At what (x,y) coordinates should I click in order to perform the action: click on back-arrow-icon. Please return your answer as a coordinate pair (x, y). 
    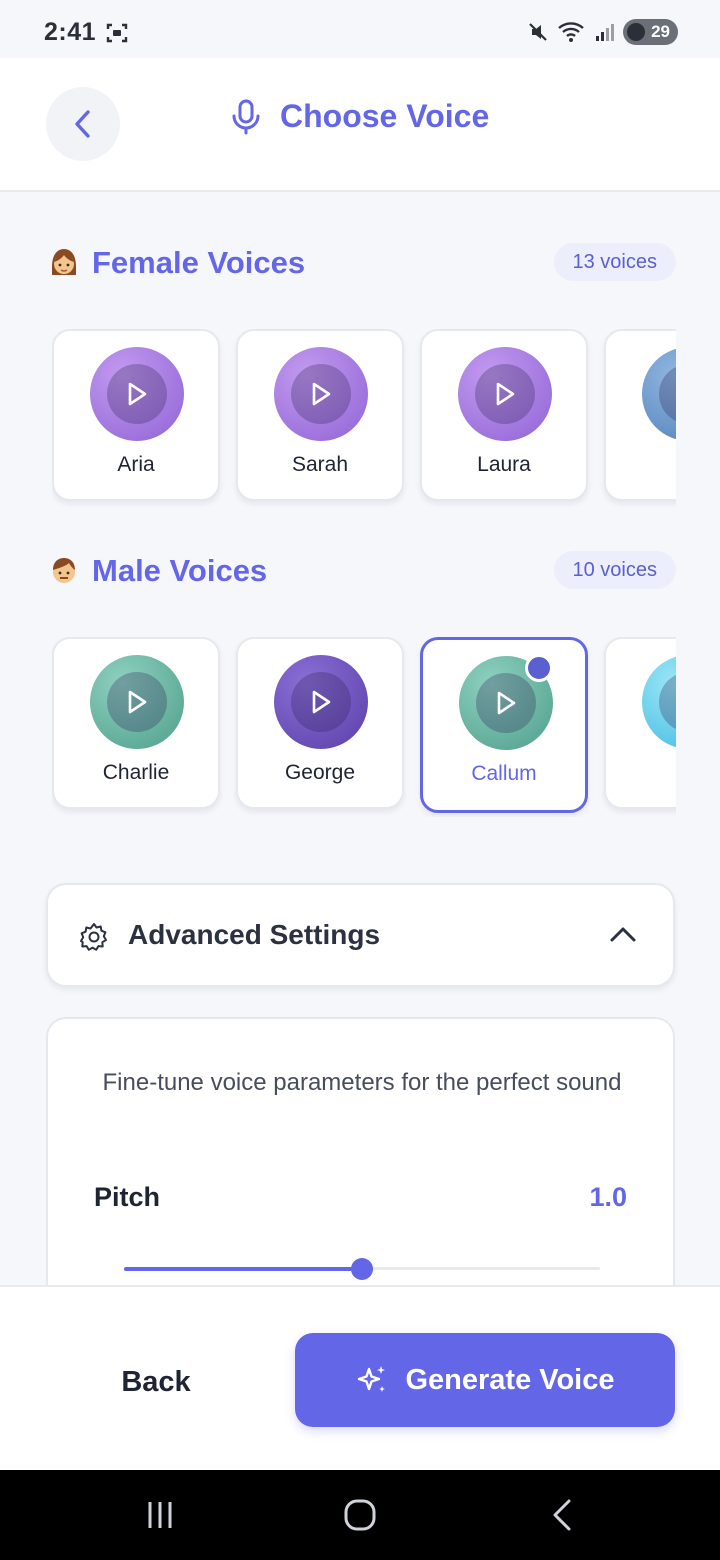
    Looking at the image, I should click on (562, 1515).